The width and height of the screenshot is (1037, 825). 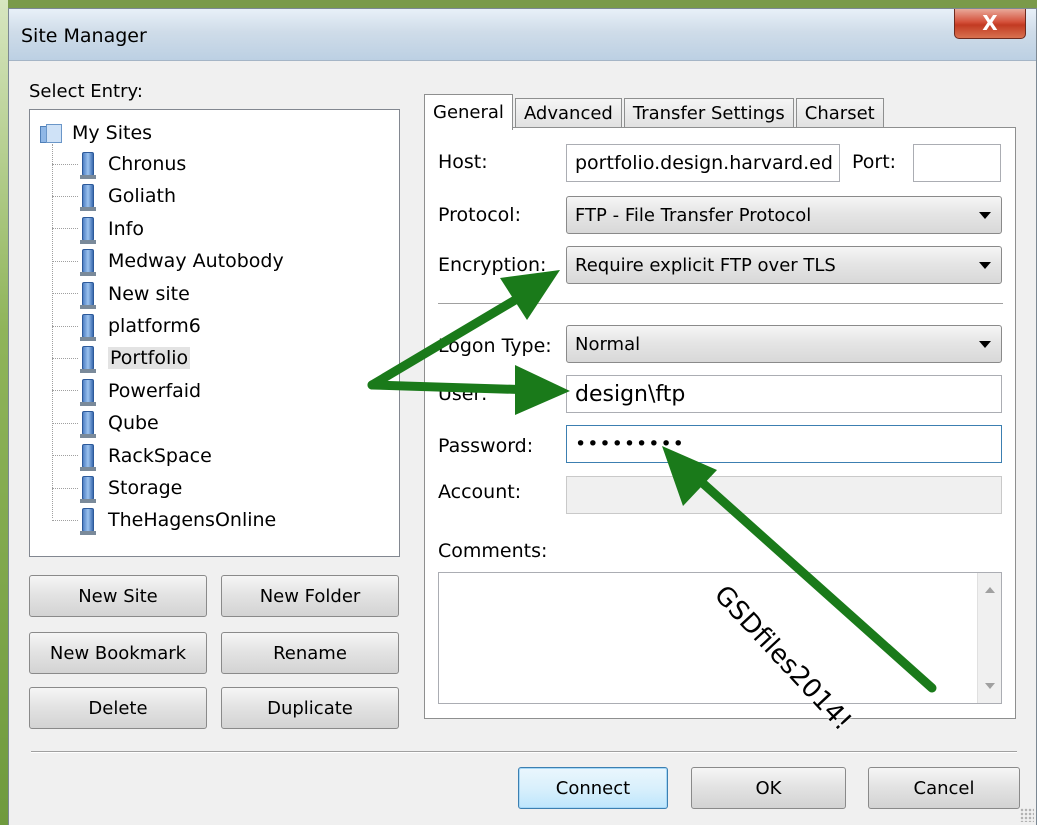 What do you see at coordinates (118, 708) in the screenshot?
I see `delete-button: Delete` at bounding box center [118, 708].